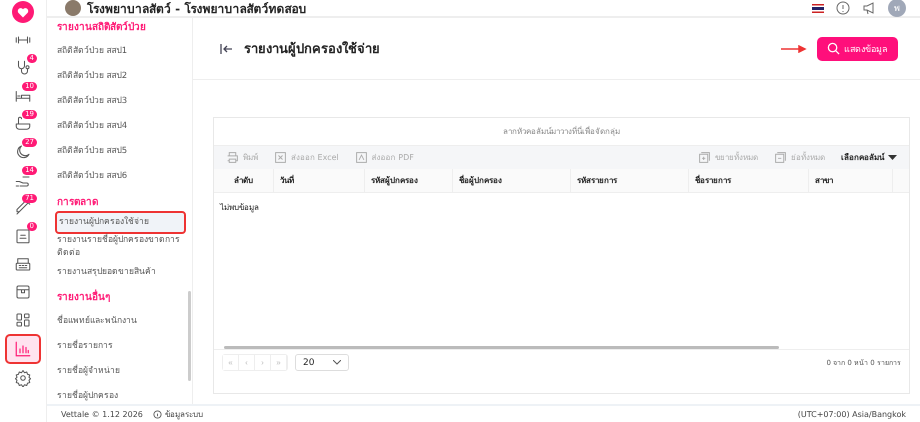 Image resolution: width=920 pixels, height=422 pixels. What do you see at coordinates (157, 414) in the screenshot?
I see `info-icon` at bounding box center [157, 414].